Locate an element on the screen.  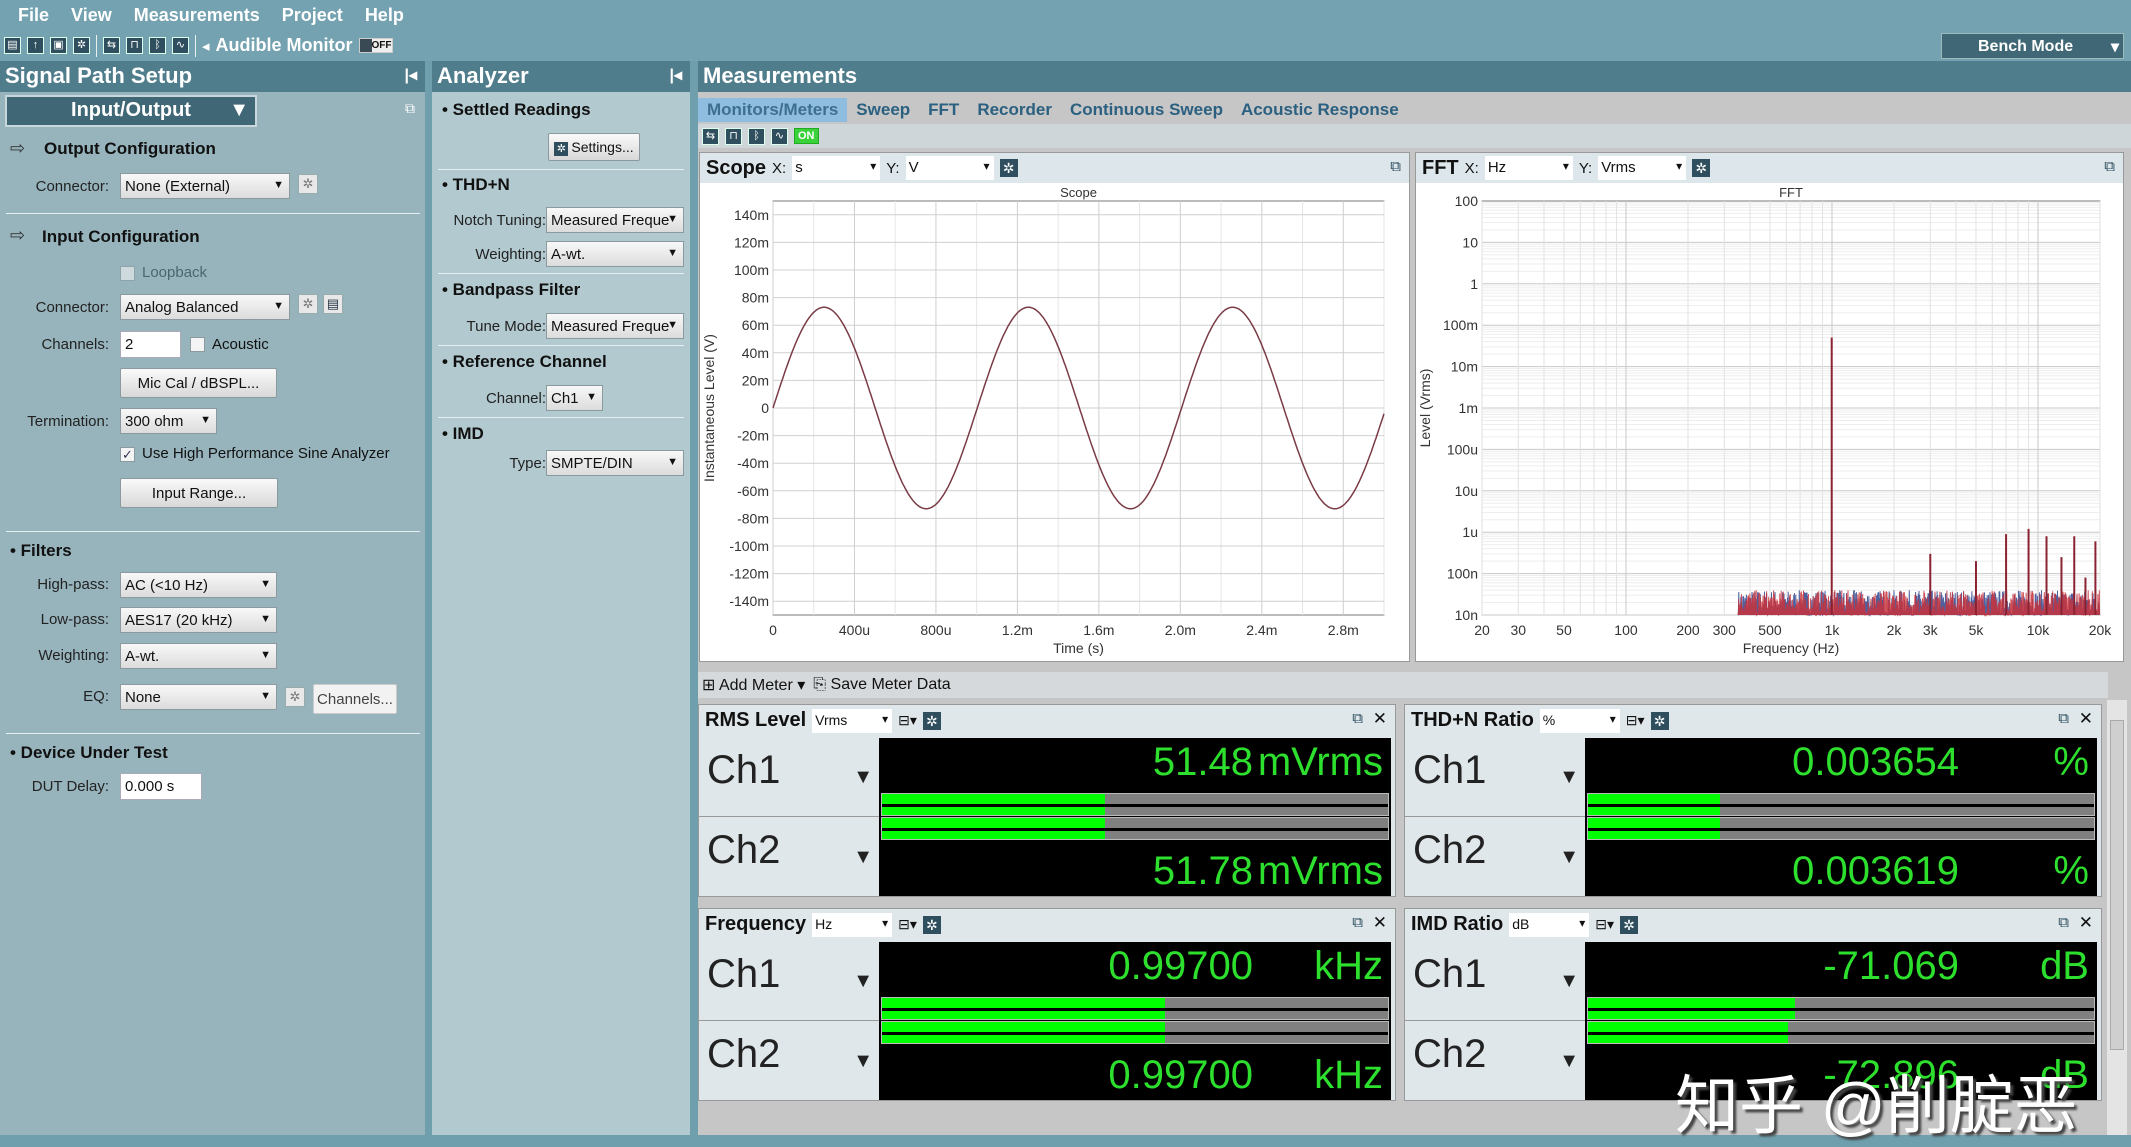
scrollbar-thumb is located at coordinates (2117, 885).